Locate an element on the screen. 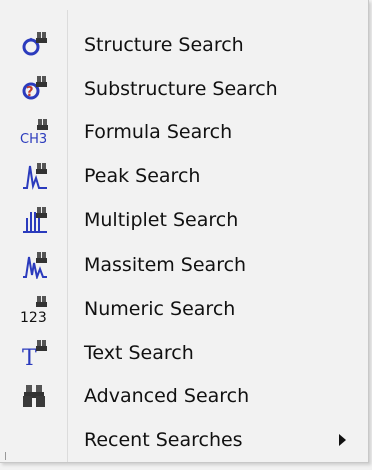 The image size is (372, 470). menu-item-label: Substructure Search is located at coordinates (181, 89).